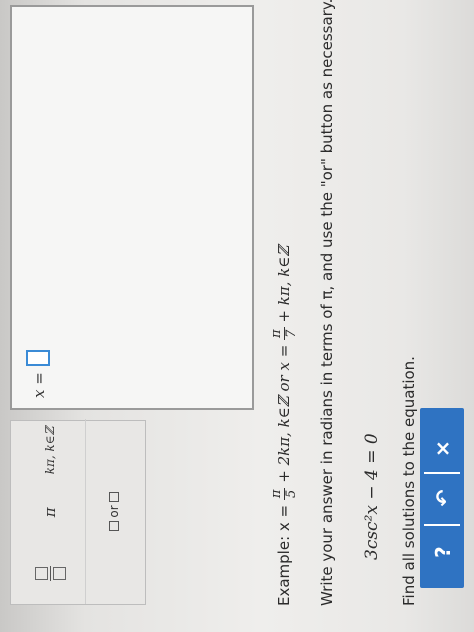  I want to click on example-fraction-1: π 5, so click(284, 494).